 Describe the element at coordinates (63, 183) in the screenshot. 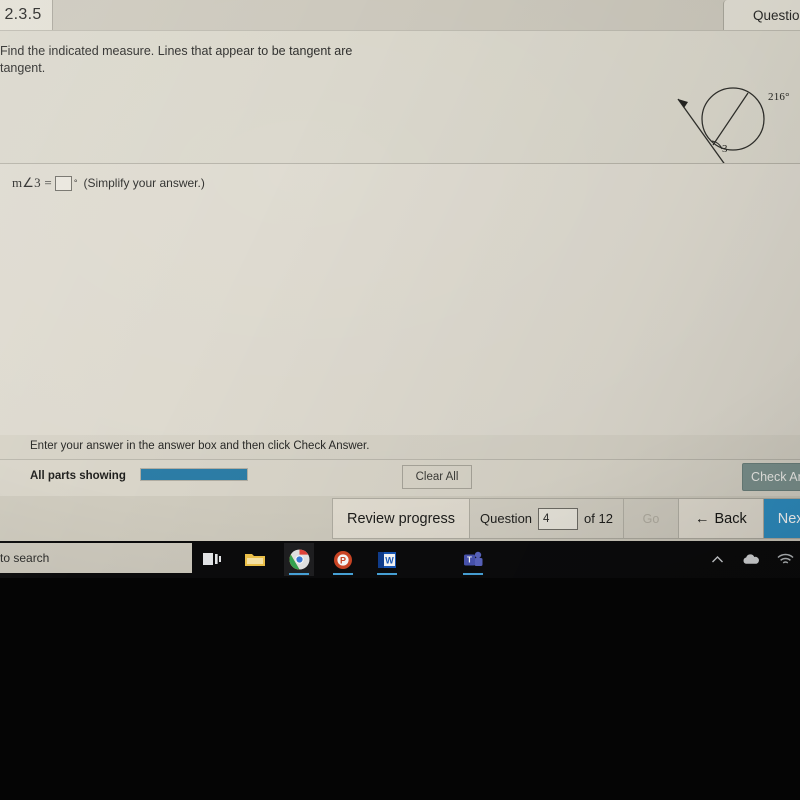

I see `answer-input` at that location.